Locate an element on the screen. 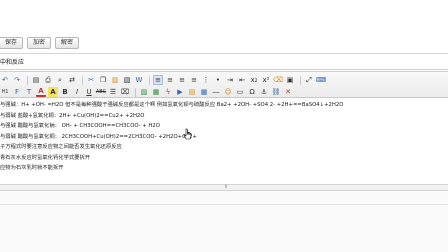  insert-file-icon: ▤ is located at coordinates (192, 92).